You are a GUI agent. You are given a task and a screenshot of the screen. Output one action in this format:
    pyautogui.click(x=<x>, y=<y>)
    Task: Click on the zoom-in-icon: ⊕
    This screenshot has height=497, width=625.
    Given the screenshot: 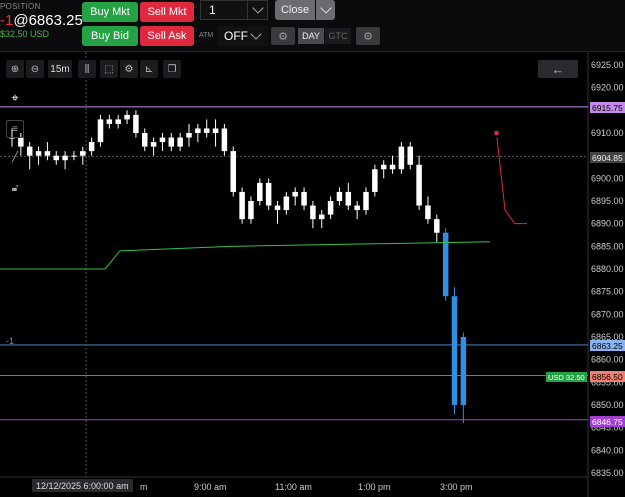 What is the action you would take?
    pyautogui.click(x=15, y=69)
    